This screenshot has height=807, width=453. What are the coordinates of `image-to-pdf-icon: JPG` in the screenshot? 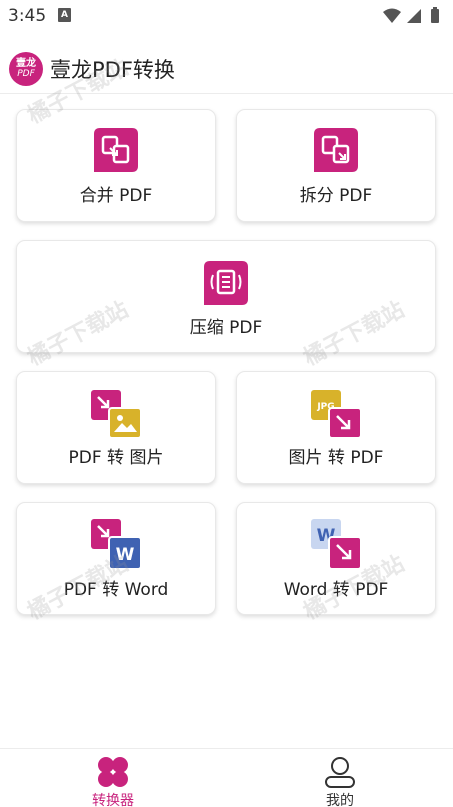 It's located at (336, 414).